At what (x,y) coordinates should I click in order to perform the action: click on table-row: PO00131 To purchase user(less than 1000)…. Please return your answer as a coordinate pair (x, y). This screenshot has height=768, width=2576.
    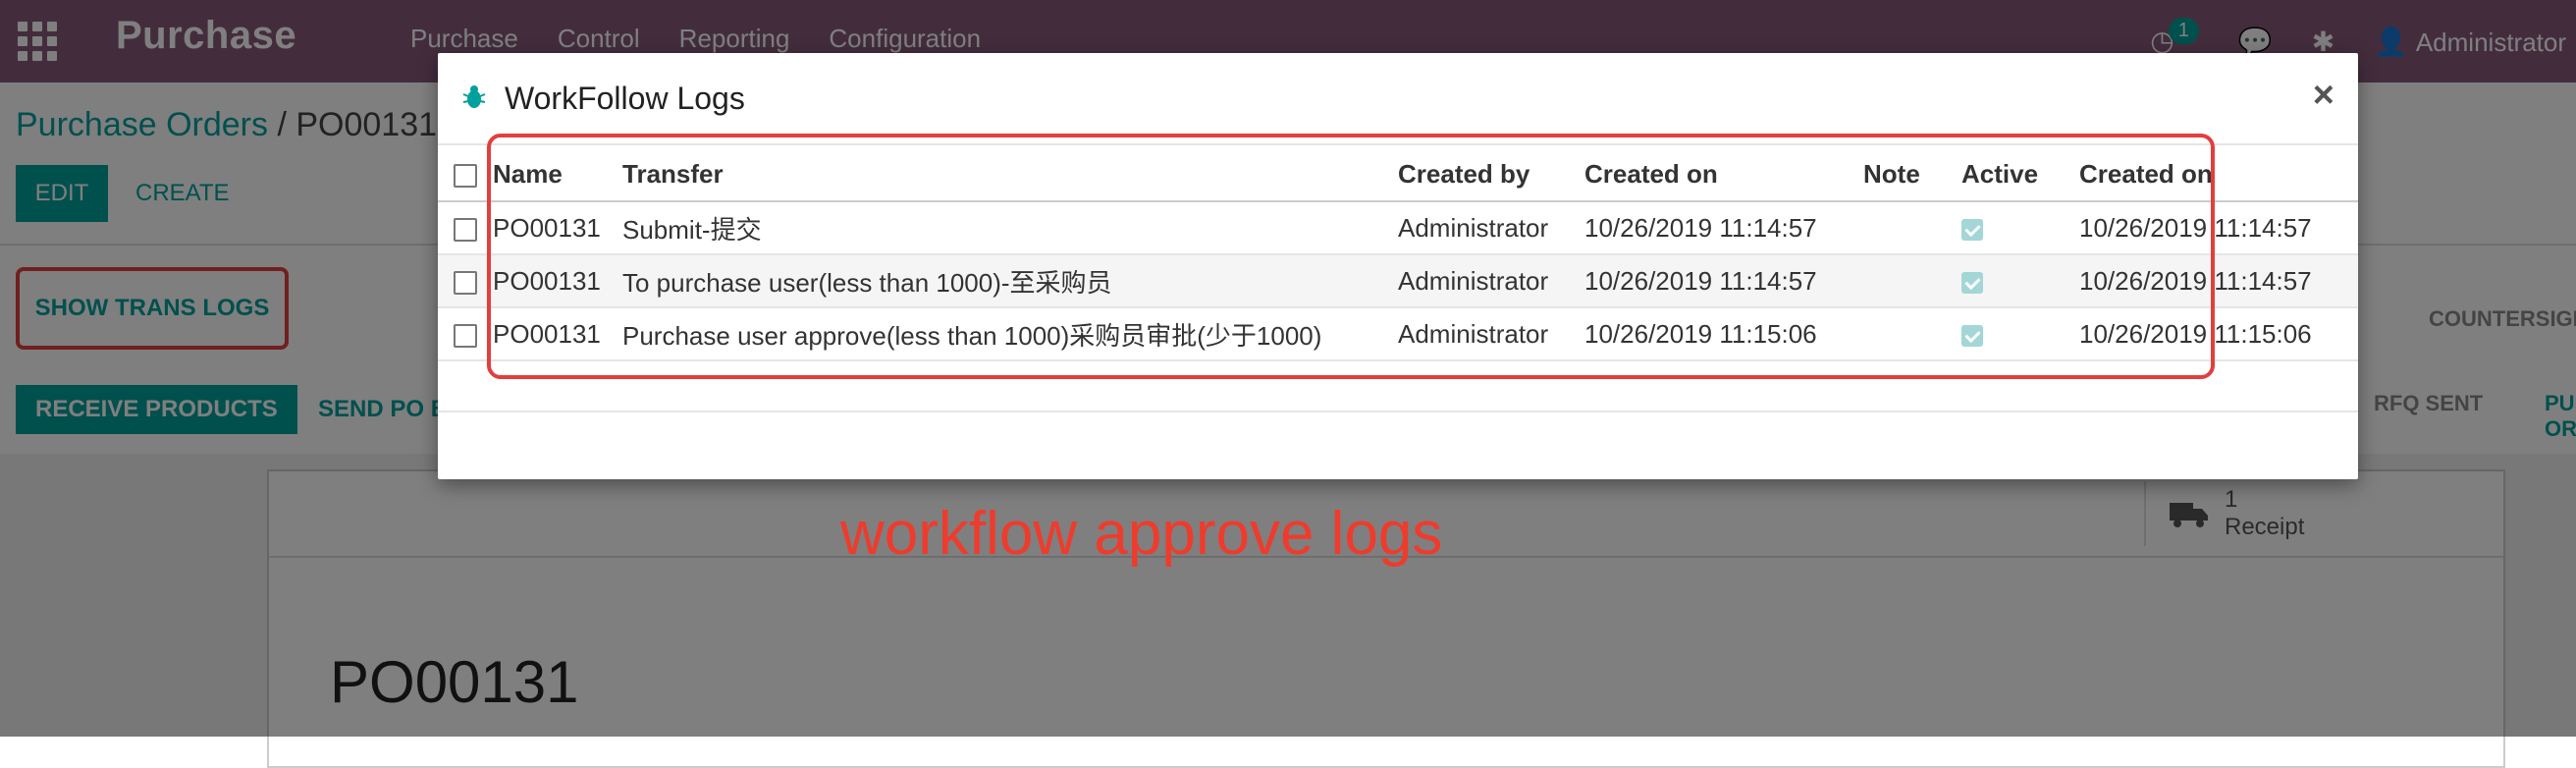
    Looking at the image, I should click on (1398, 281).